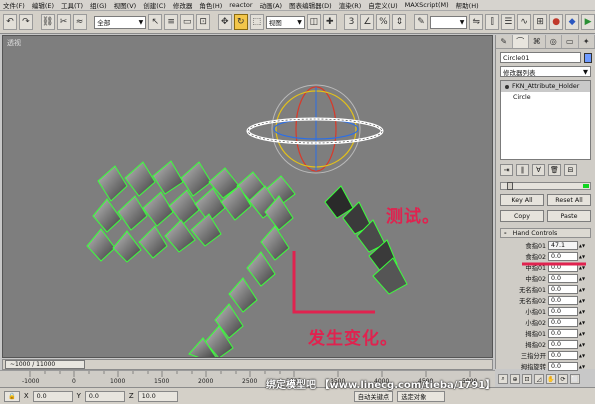 The image size is (595, 404). What do you see at coordinates (285, 22) in the screenshot?
I see `reference-coord-dropdown: 视图 ▼` at bounding box center [285, 22].